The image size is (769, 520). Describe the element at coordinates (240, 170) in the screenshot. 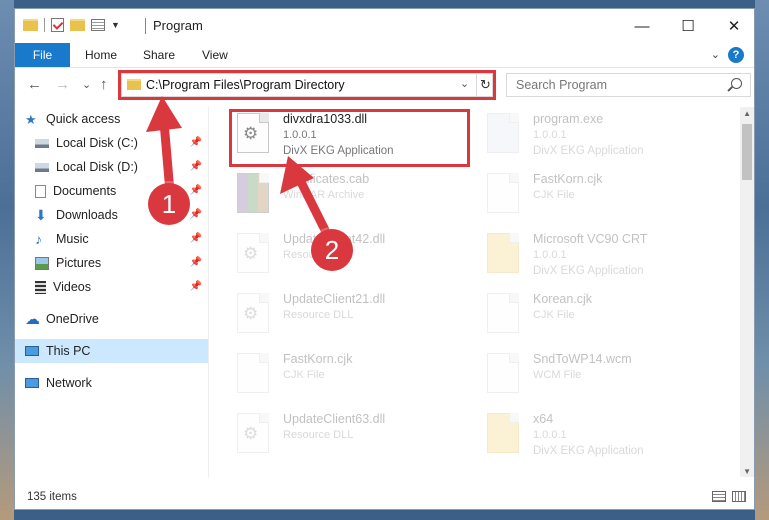

I see `annotation-arrows` at that location.